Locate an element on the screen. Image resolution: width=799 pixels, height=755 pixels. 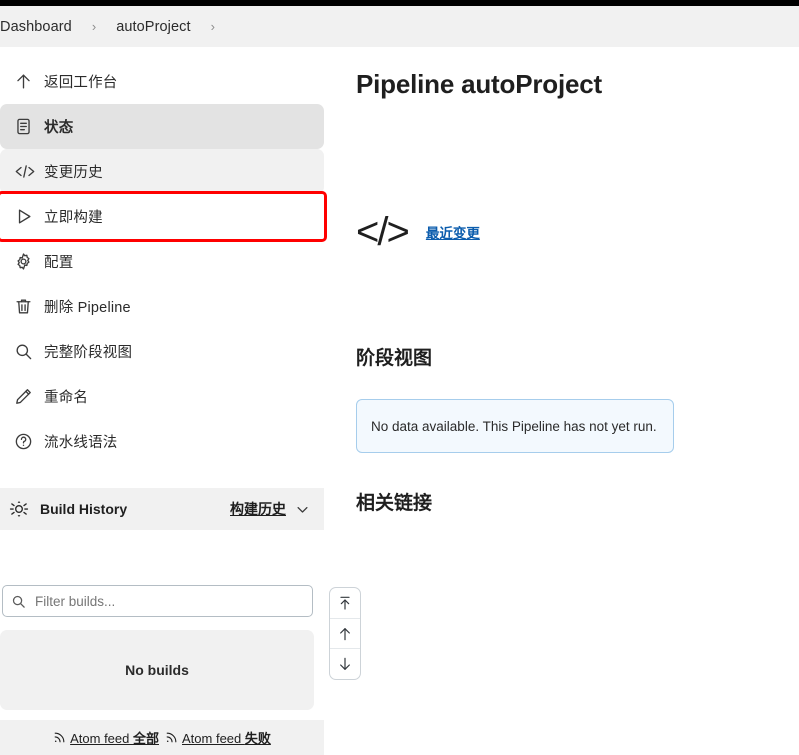
build-history-icon is located at coordinates (19, 509).